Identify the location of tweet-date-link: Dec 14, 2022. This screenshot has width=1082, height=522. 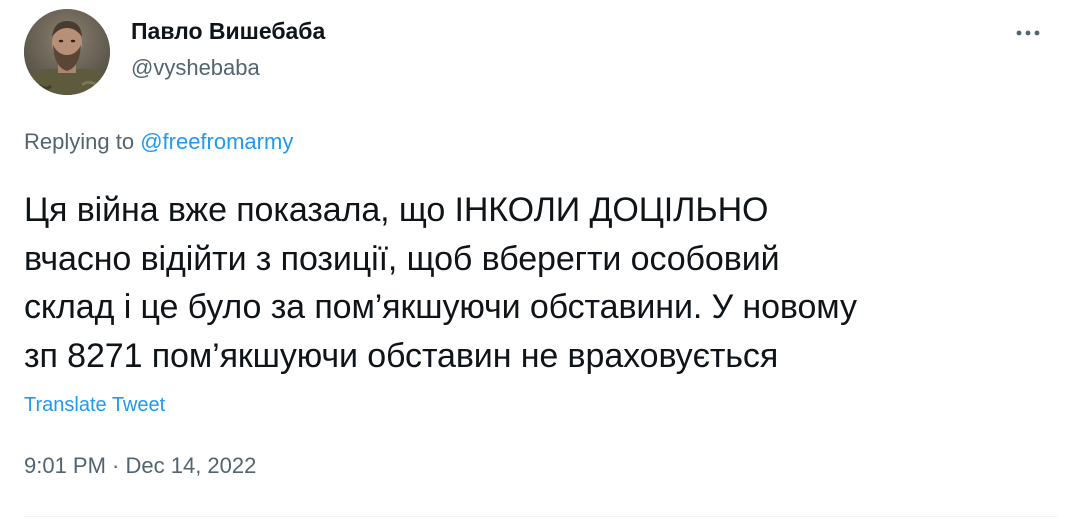
(191, 465).